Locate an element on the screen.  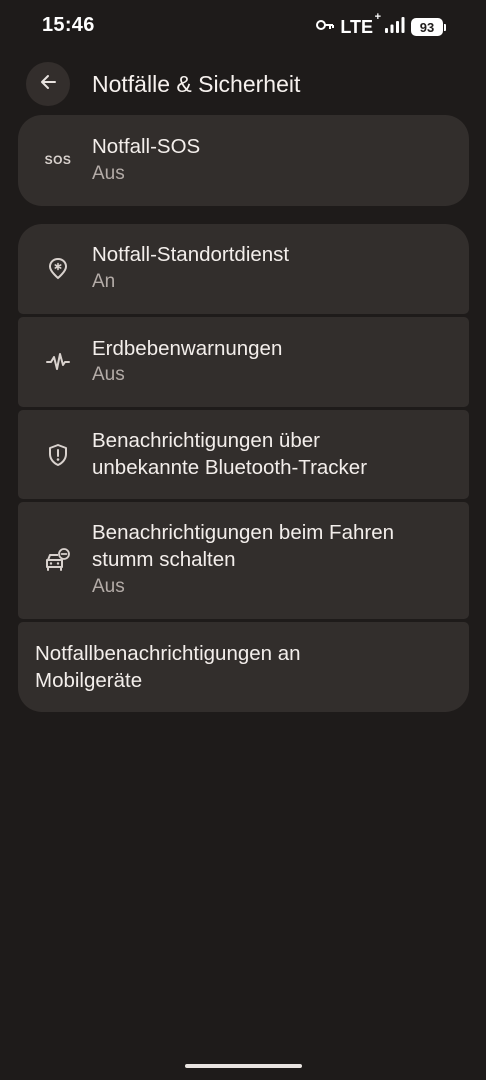
sos-icon: SOS is located at coordinates (58, 160).